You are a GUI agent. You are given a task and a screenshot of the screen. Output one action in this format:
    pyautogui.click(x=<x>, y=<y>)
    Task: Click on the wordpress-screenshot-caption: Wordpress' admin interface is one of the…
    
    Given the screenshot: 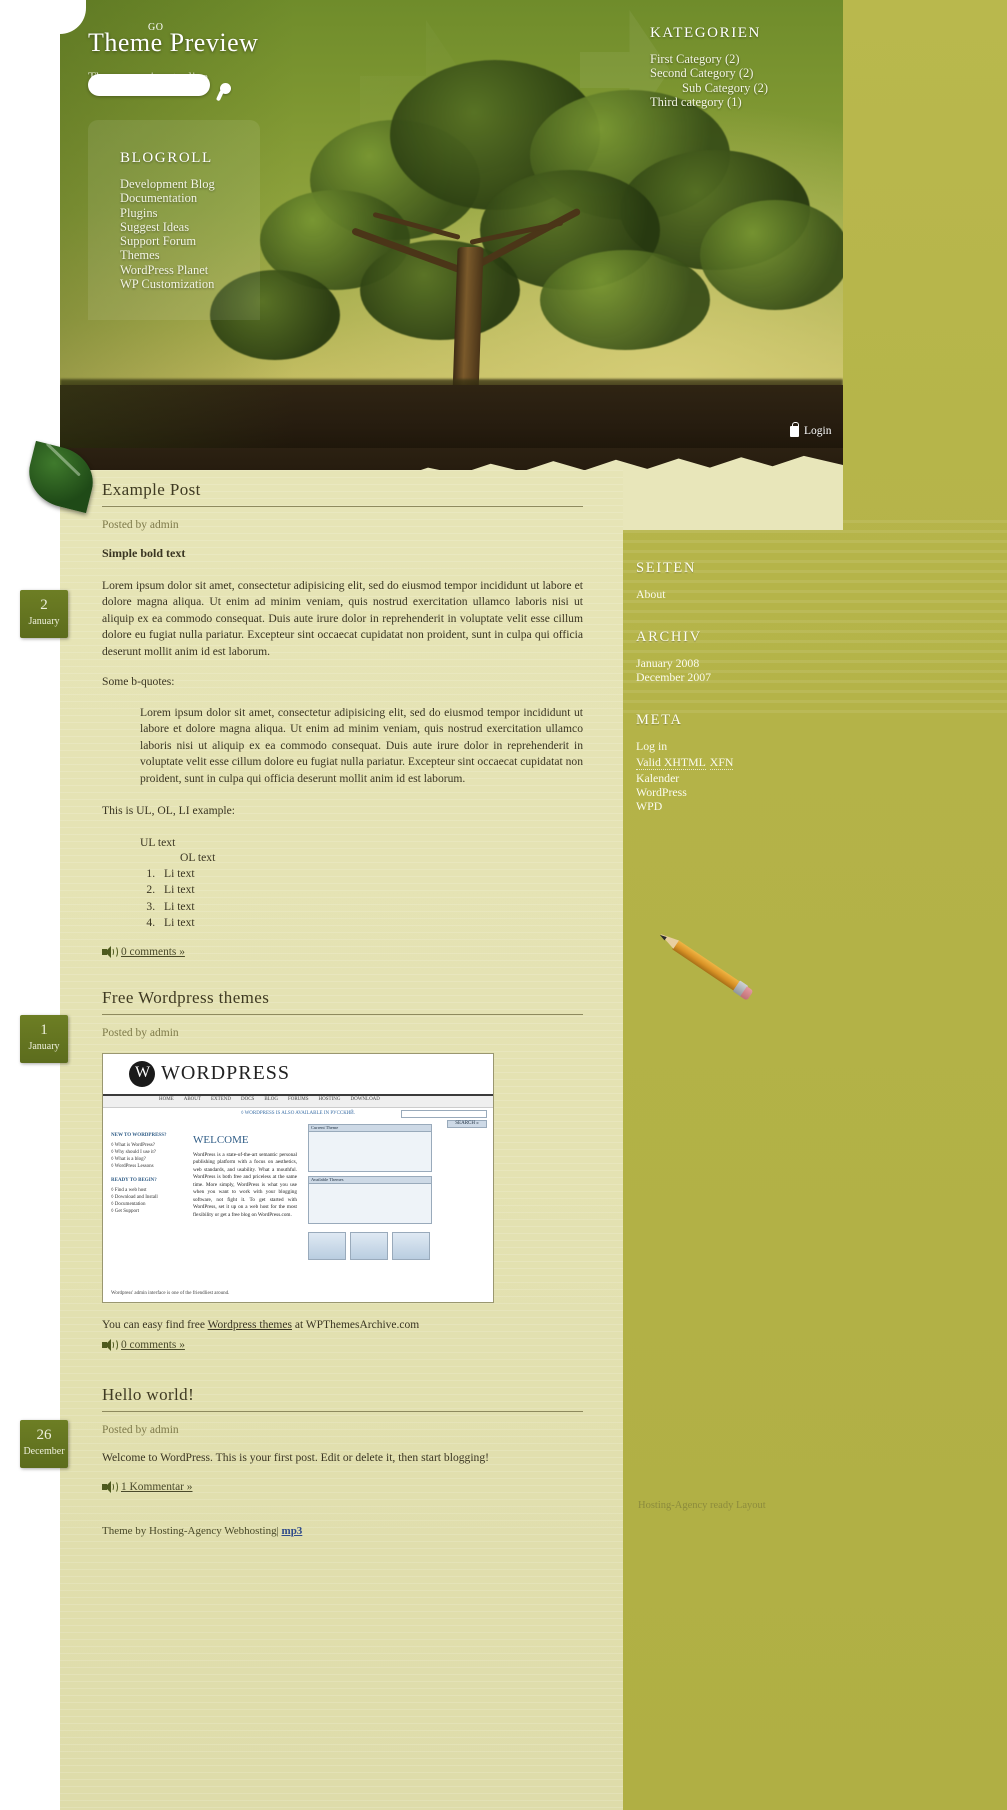 What is the action you would take?
    pyautogui.click(x=170, y=1293)
    